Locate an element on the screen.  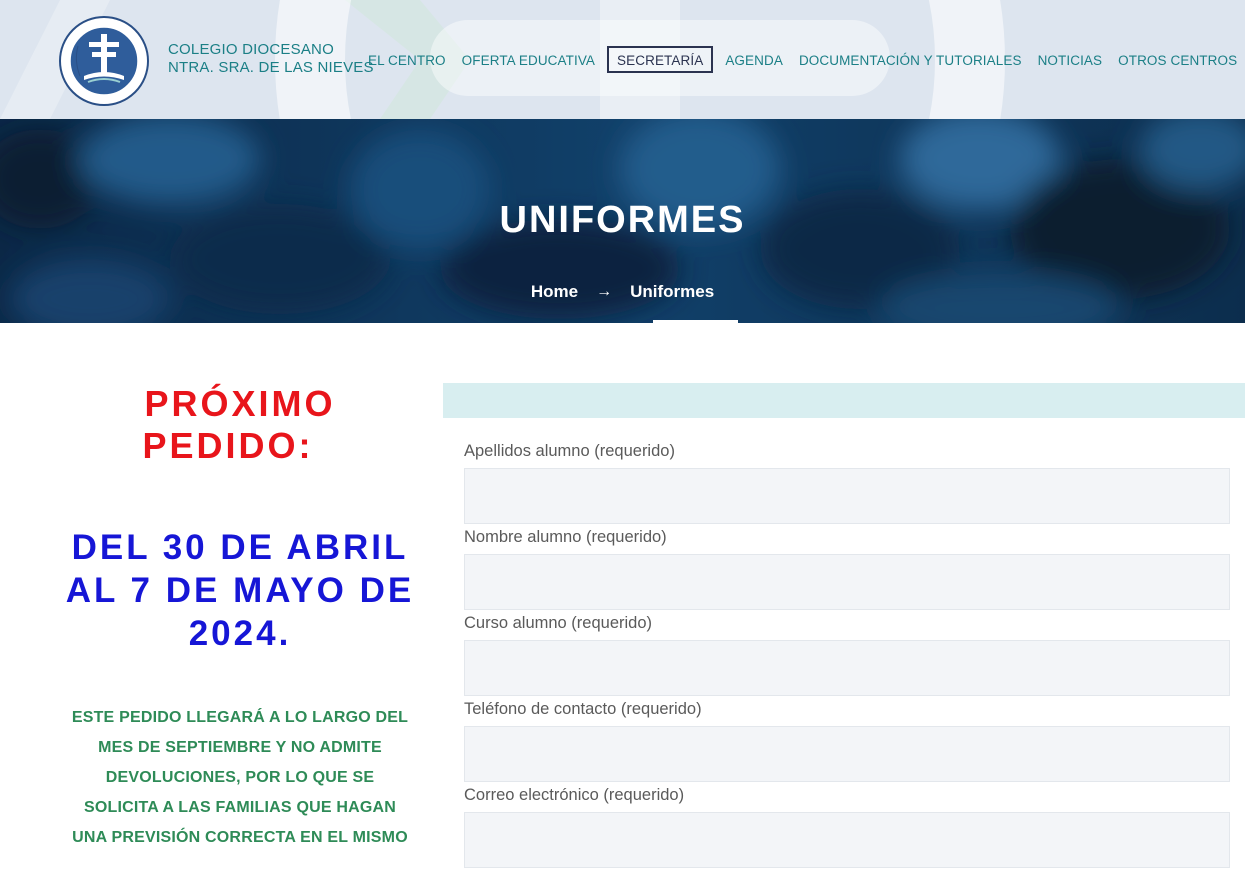
nav-documentacion: DOCUMENTACIÓN Y TUTORIALES is located at coordinates (910, 59).